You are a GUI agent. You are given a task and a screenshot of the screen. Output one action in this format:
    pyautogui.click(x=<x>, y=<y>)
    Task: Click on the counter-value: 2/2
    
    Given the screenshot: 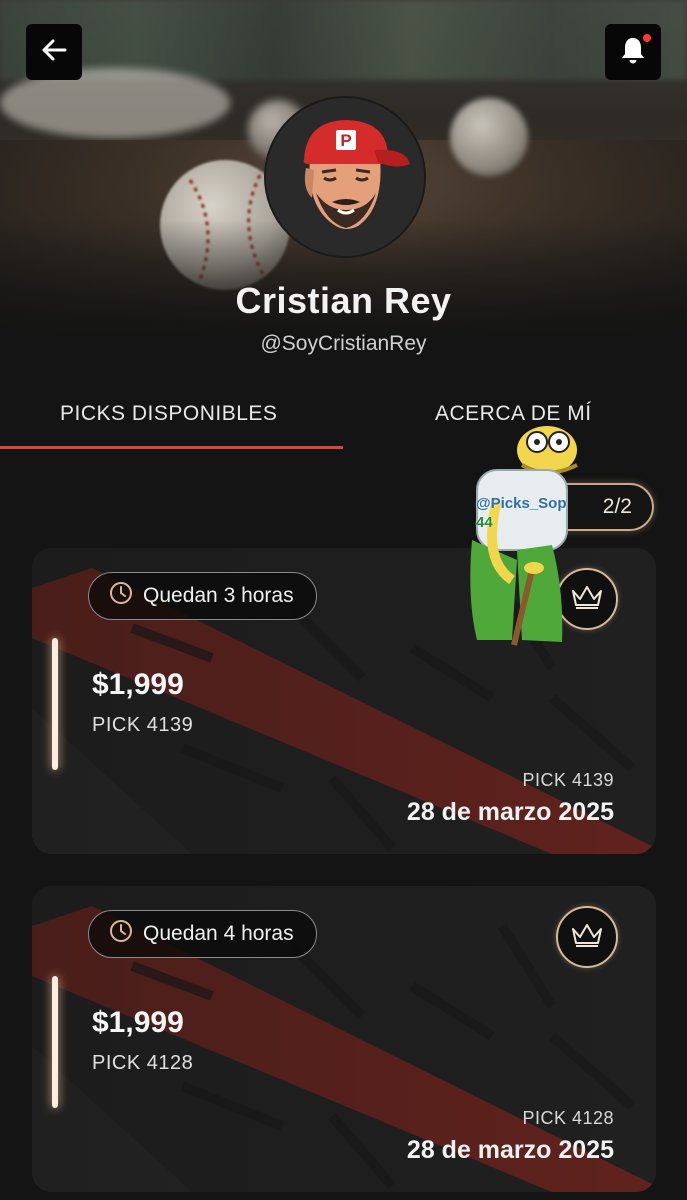 What is the action you would take?
    pyautogui.click(x=617, y=506)
    